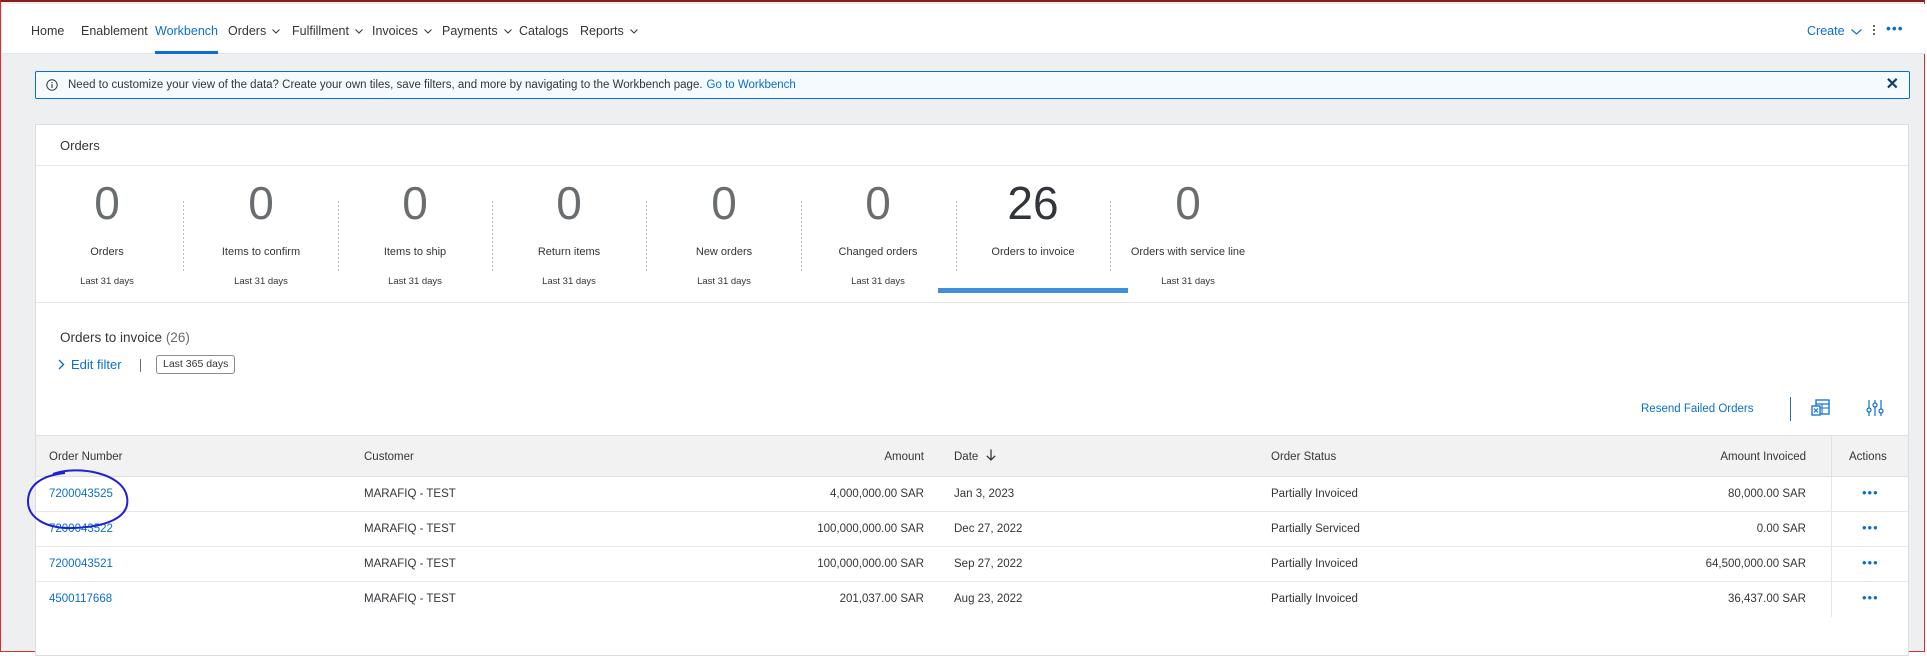  I want to click on column-header-customer: Customer, so click(389, 457).